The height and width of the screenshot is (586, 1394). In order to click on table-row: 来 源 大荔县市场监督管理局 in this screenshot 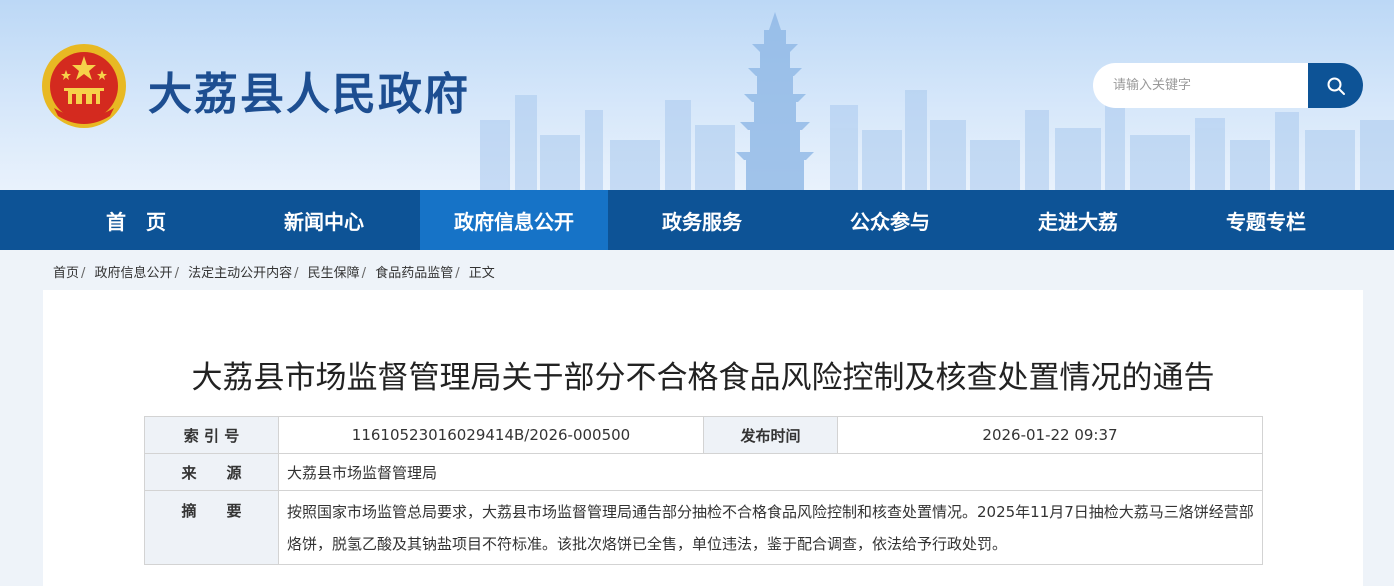, I will do `click(703, 472)`.